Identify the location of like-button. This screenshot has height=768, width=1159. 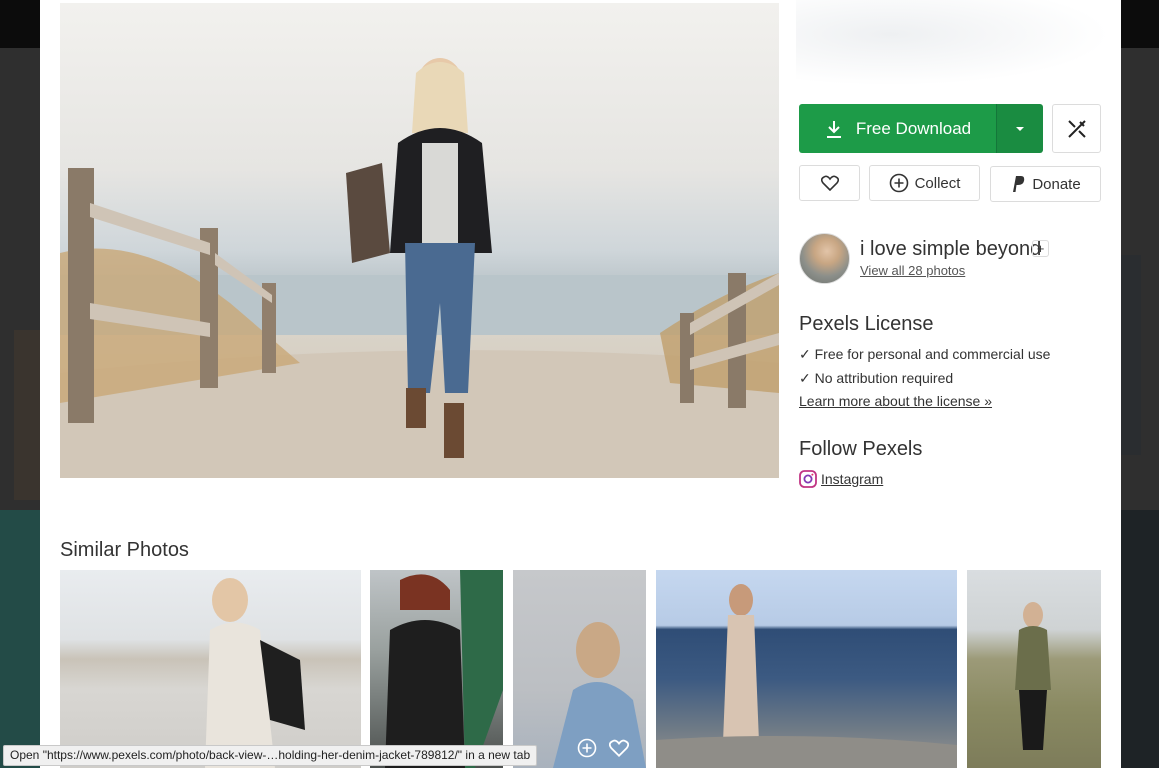
(829, 183).